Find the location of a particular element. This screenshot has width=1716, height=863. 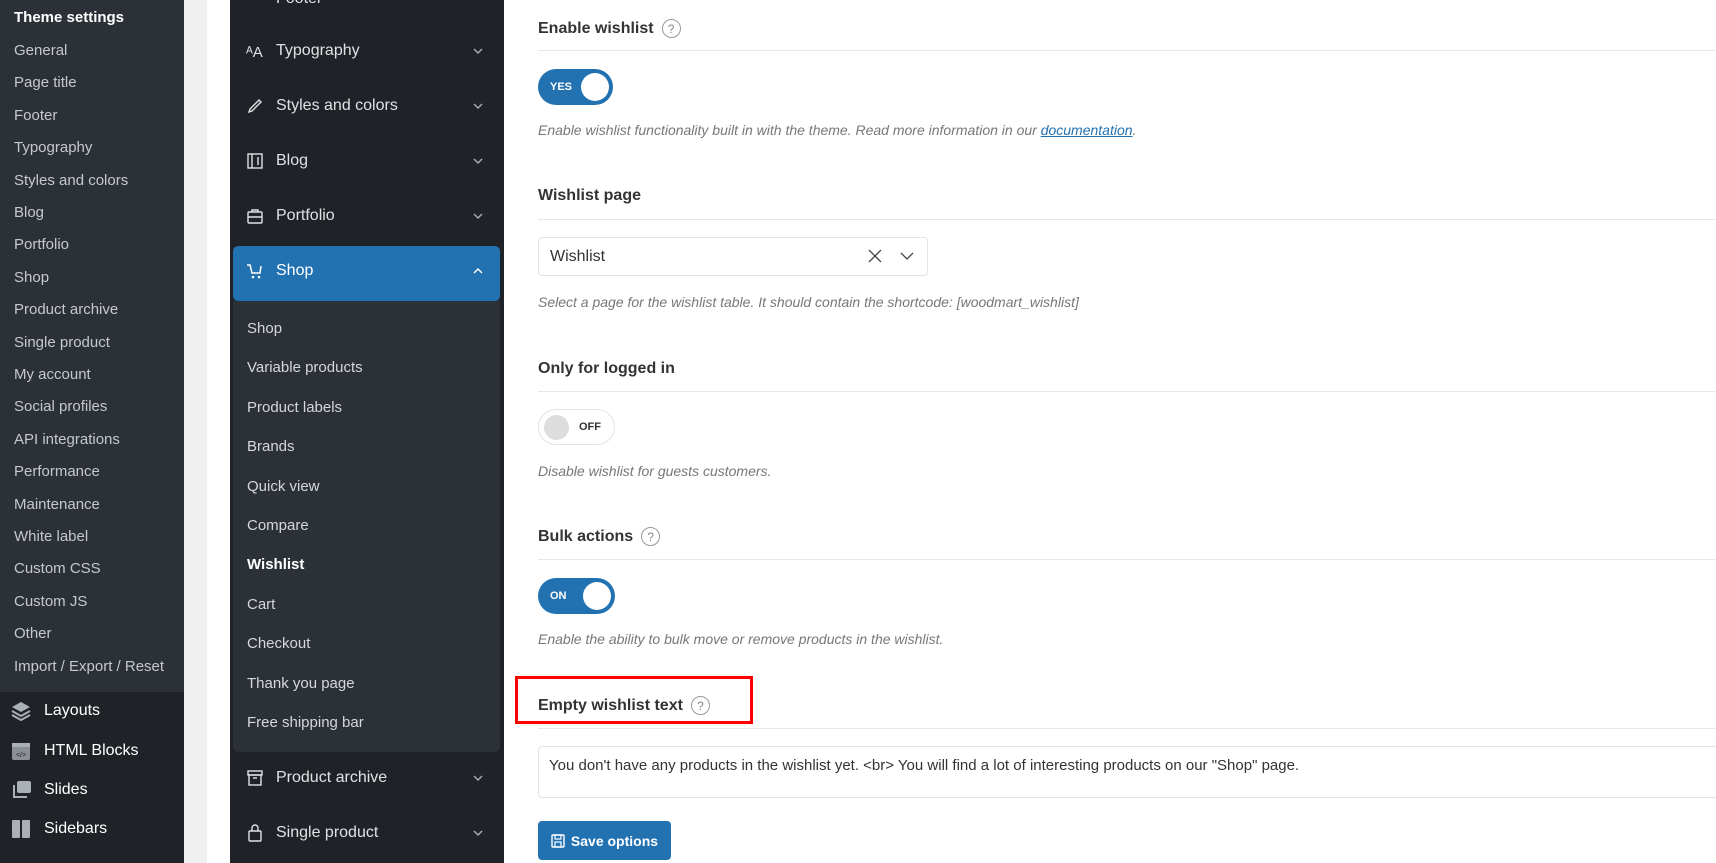

only-logged-in-label: Only for logged in is located at coordinates (606, 368).